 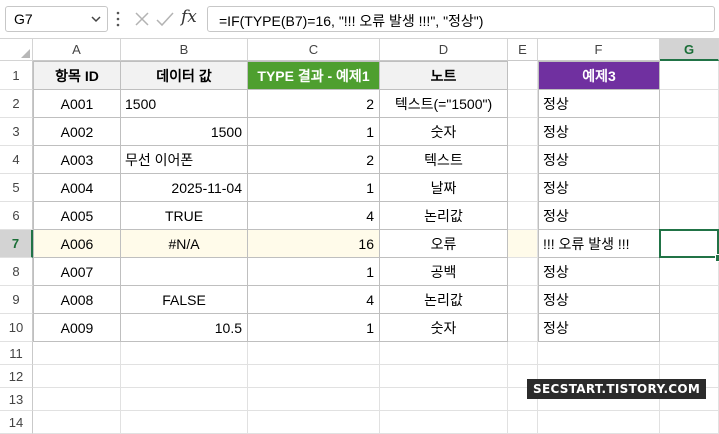 What do you see at coordinates (16, 216) in the screenshot?
I see `row-header-6: 6` at bounding box center [16, 216].